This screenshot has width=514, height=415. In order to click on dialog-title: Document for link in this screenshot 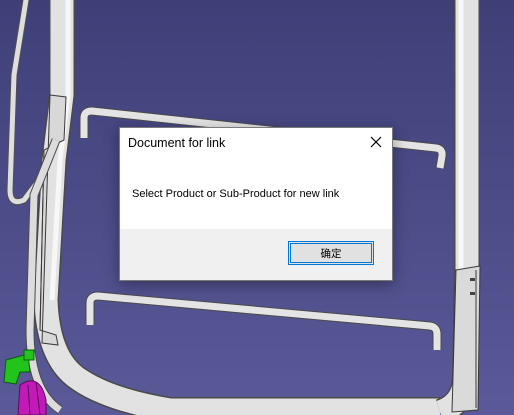, I will do `click(177, 143)`.